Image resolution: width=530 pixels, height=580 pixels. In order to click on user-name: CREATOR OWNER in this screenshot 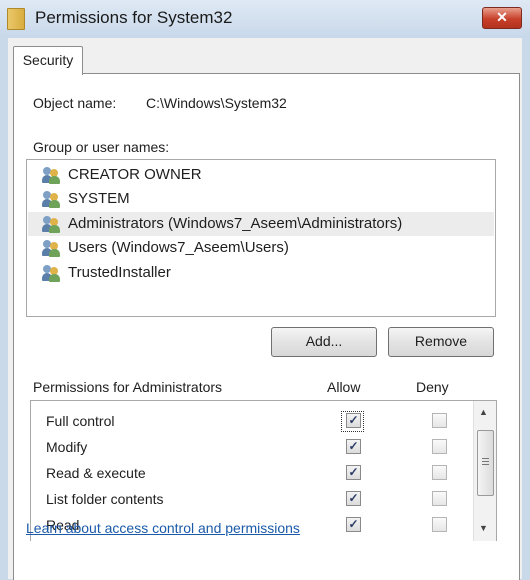, I will do `click(135, 174)`.